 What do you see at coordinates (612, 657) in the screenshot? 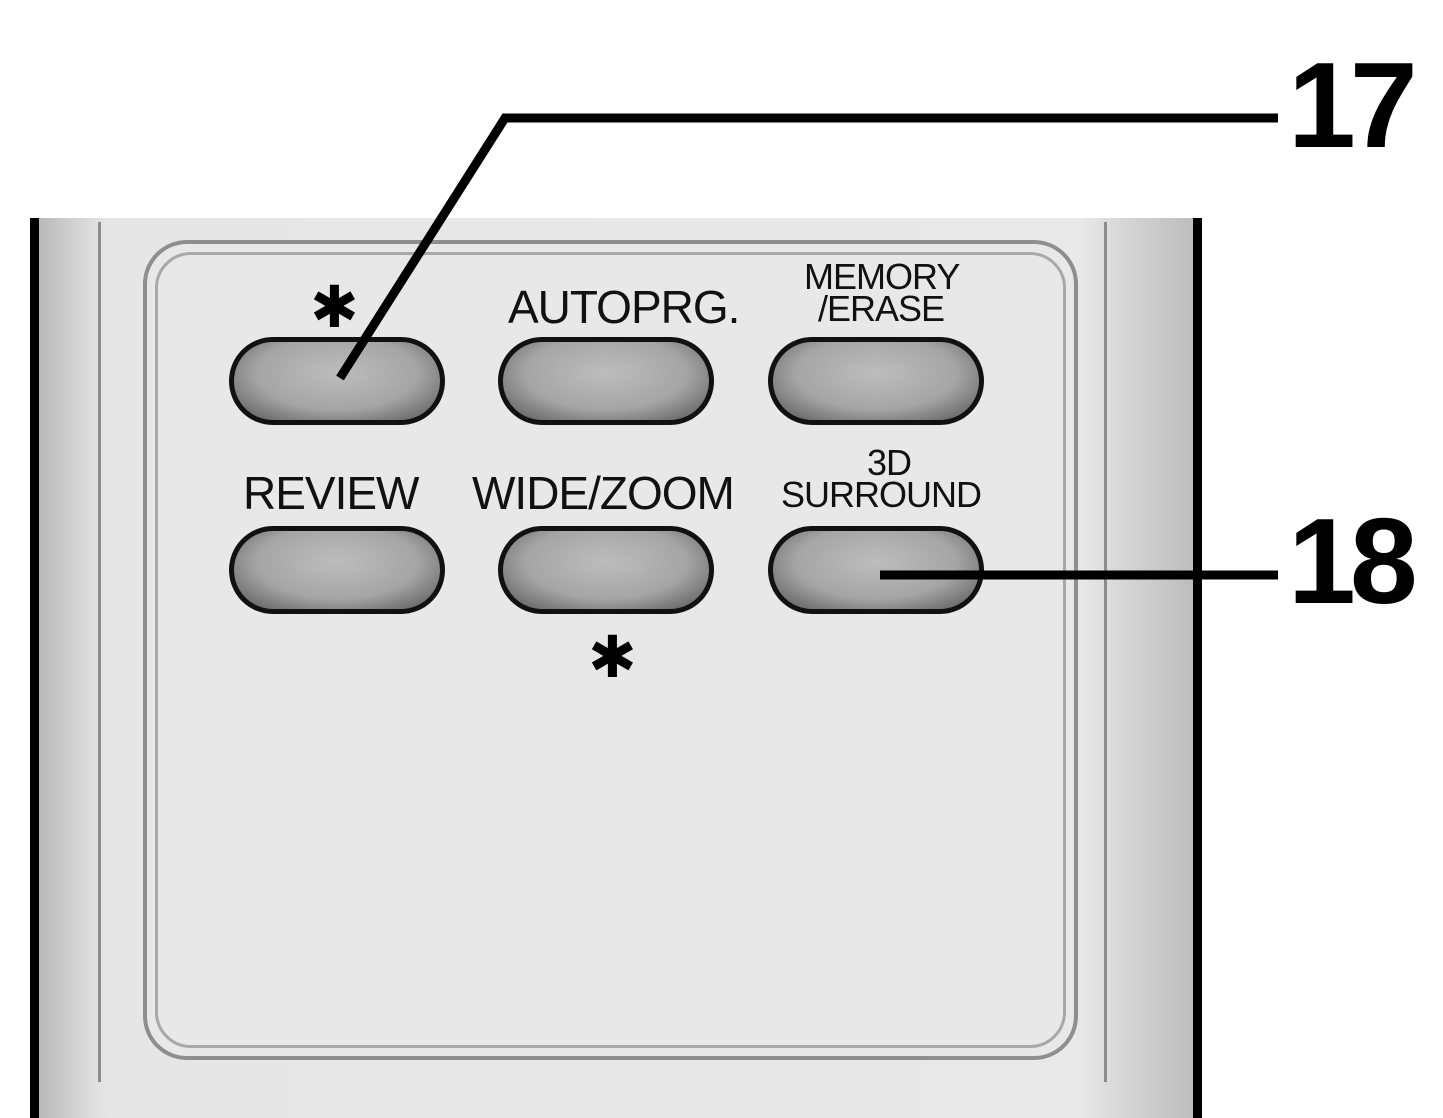
I see `asterisk-marker-bottom: ✱` at bounding box center [612, 657].